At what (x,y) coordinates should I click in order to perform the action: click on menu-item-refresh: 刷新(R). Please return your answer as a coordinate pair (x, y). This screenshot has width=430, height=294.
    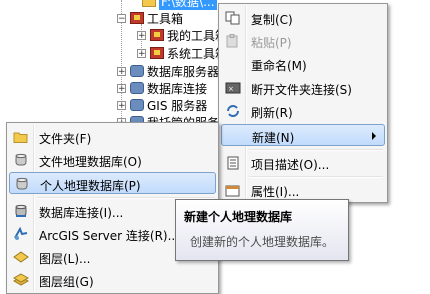
    Looking at the image, I should click on (303, 111).